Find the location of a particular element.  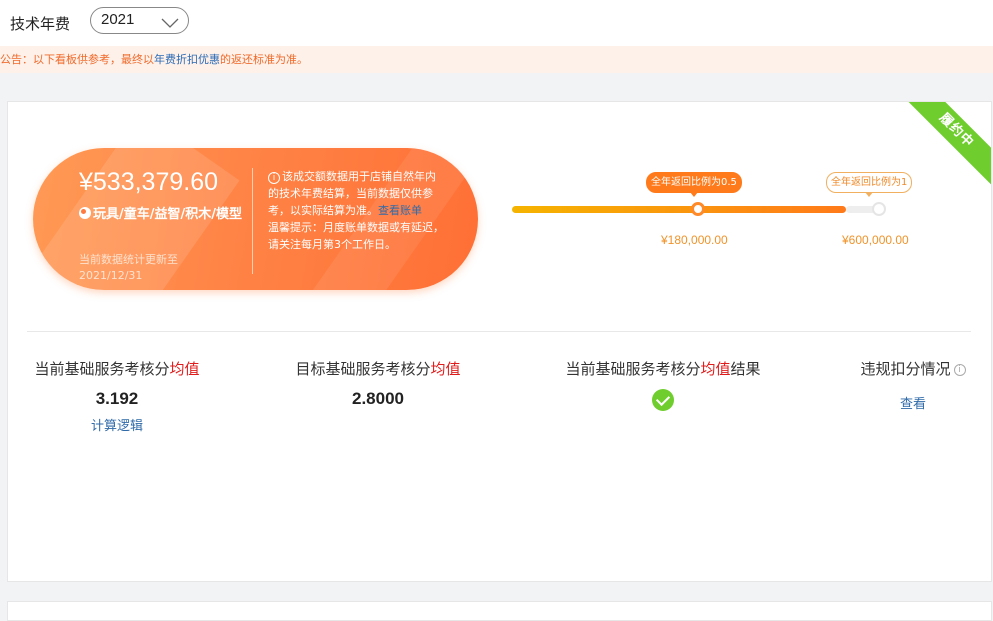

metric-current-score: 当前基础服务考核分均值 3.192 计算逻辑 is located at coordinates (117, 396).